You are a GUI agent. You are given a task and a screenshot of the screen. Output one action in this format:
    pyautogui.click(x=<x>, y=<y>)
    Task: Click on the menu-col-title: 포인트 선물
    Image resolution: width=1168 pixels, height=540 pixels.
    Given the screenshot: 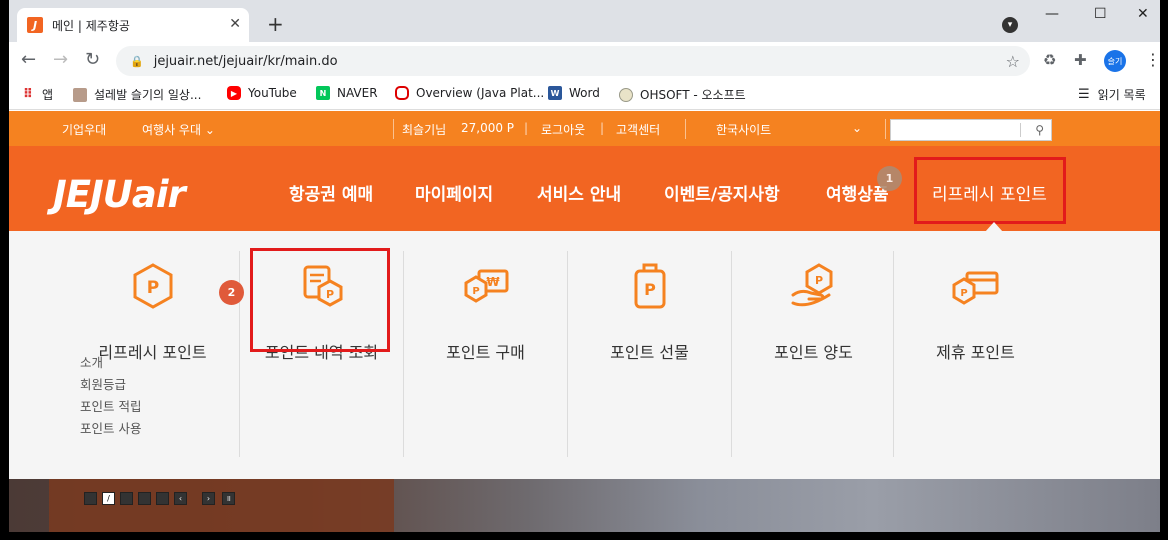 What is the action you would take?
    pyautogui.click(x=649, y=352)
    